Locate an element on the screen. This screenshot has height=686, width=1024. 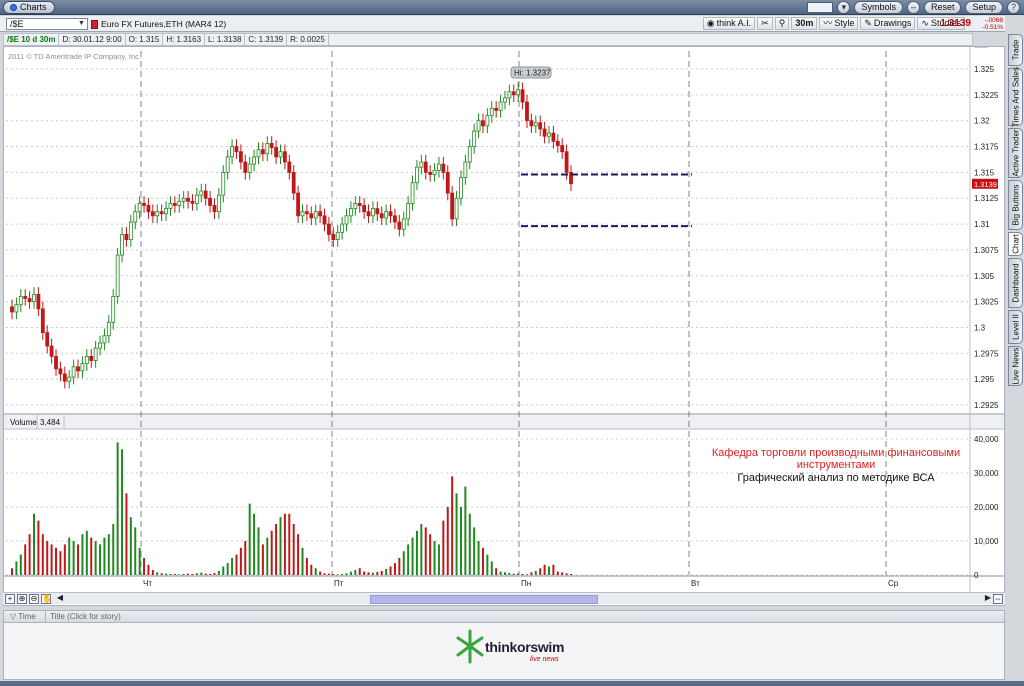
side-tab-big-buttons: Big Buttons is located at coordinates (1015, 205).